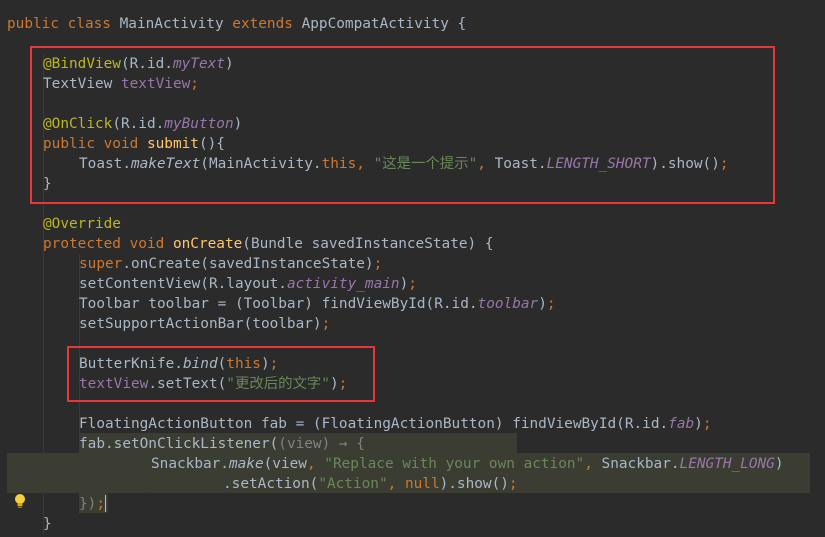 Image resolution: width=825 pixels, height=537 pixels. Describe the element at coordinates (285, 464) in the screenshot. I see `code-token: (view` at that location.